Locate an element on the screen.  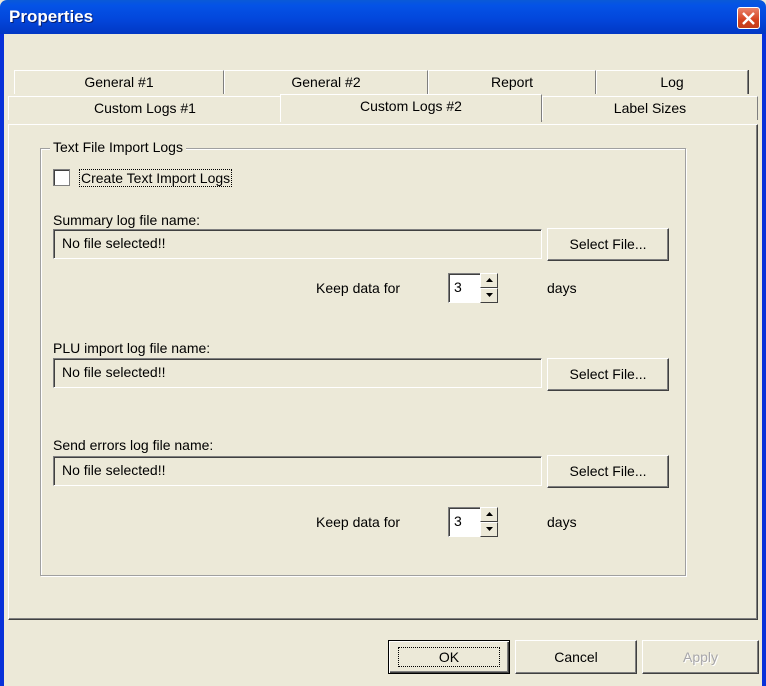
tab-general-2: General #2 is located at coordinates (326, 82).